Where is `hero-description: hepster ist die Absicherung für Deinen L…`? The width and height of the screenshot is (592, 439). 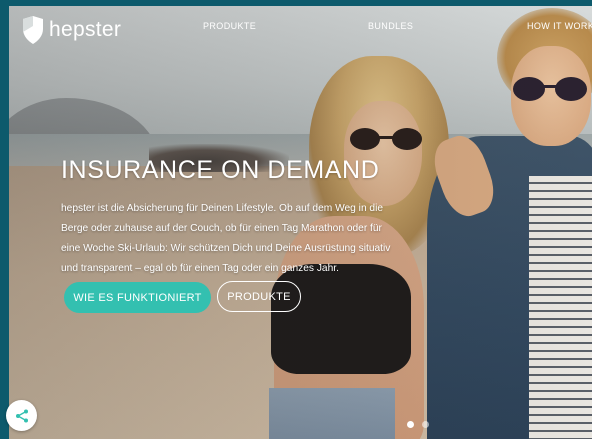 hero-description: hepster ist die Absicherung für Deinen L… is located at coordinates (226, 238).